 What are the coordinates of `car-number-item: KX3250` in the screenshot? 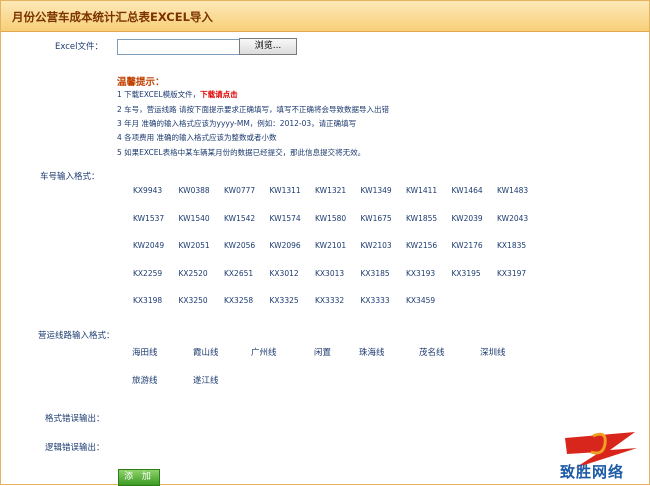 It's located at (193, 300).